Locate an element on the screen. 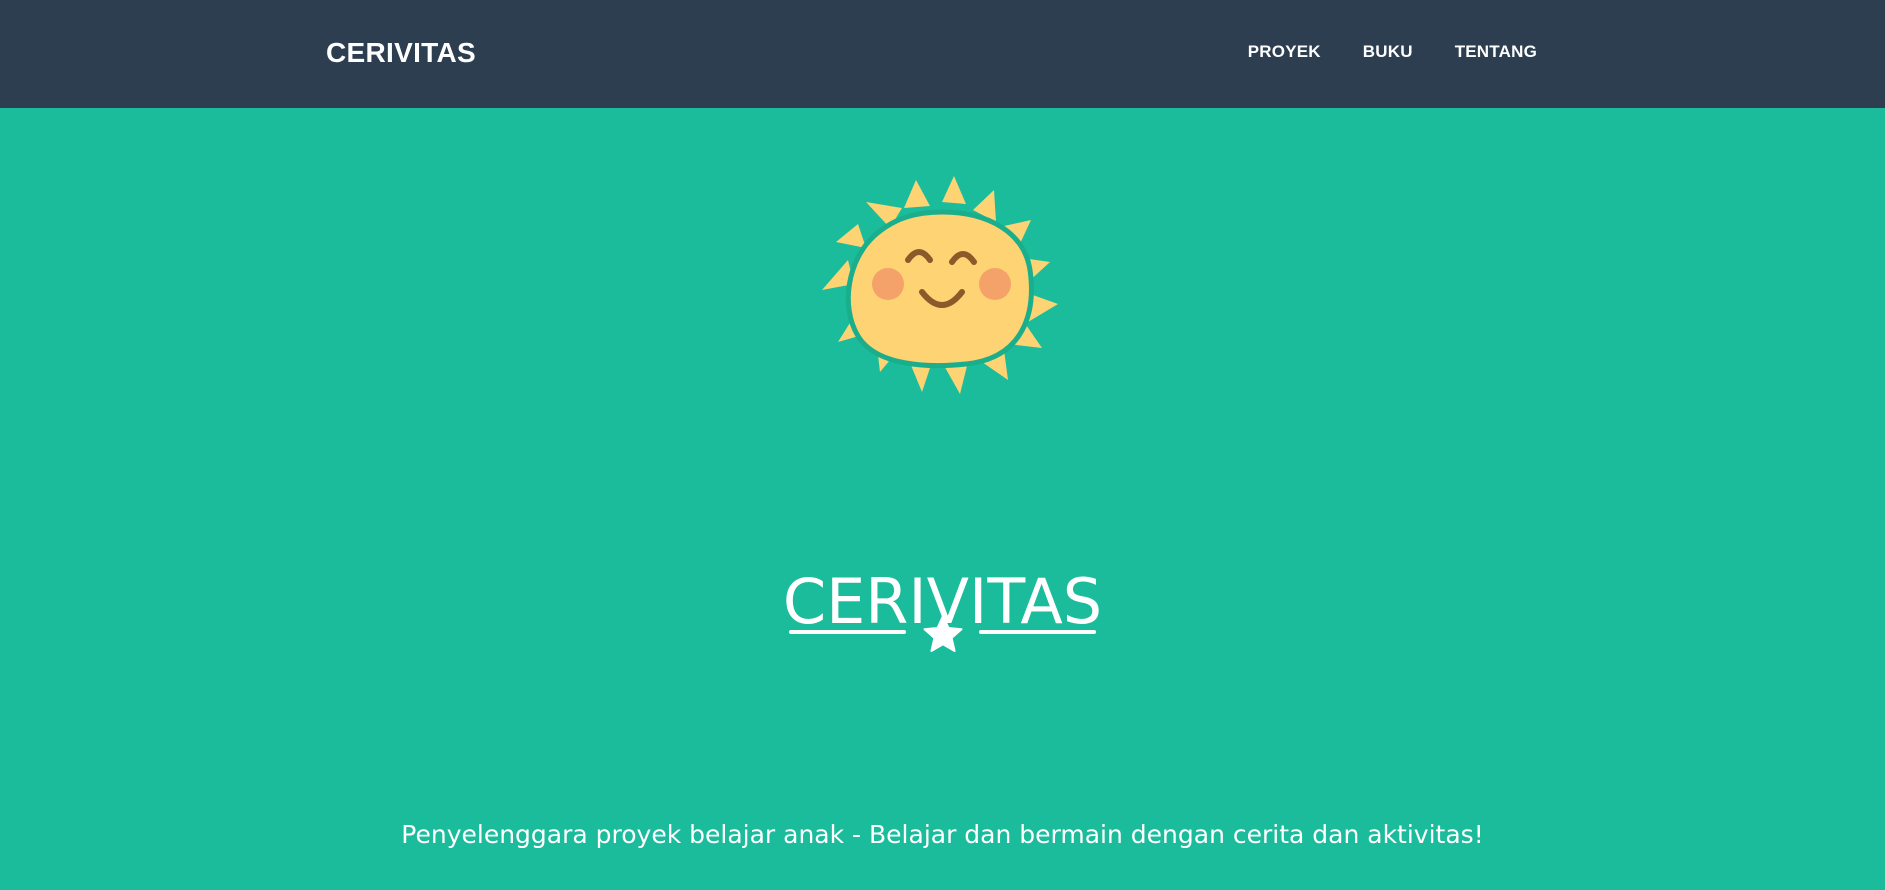  smiling-sun-icon is located at coordinates (940, 285).